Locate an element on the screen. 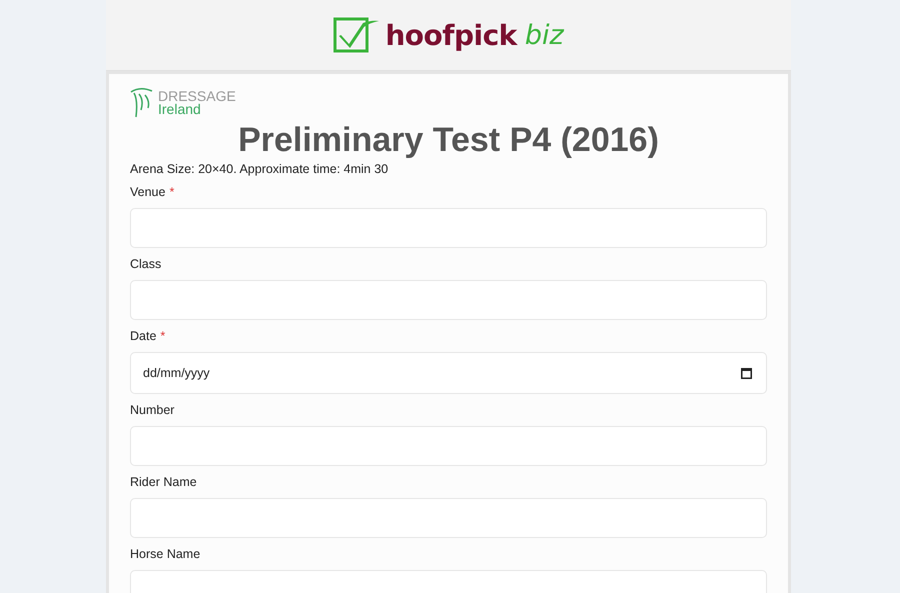 This screenshot has height=593, width=900. field-label: Number is located at coordinates (152, 411).